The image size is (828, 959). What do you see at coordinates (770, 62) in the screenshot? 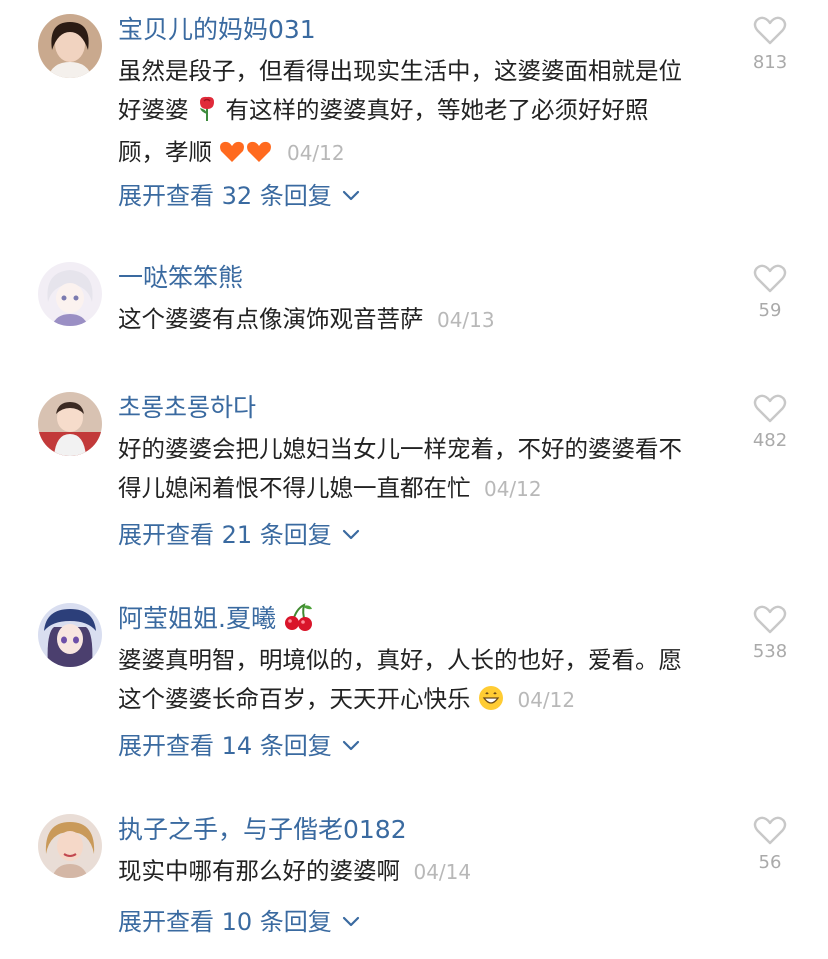
I see `like-count: 813` at bounding box center [770, 62].